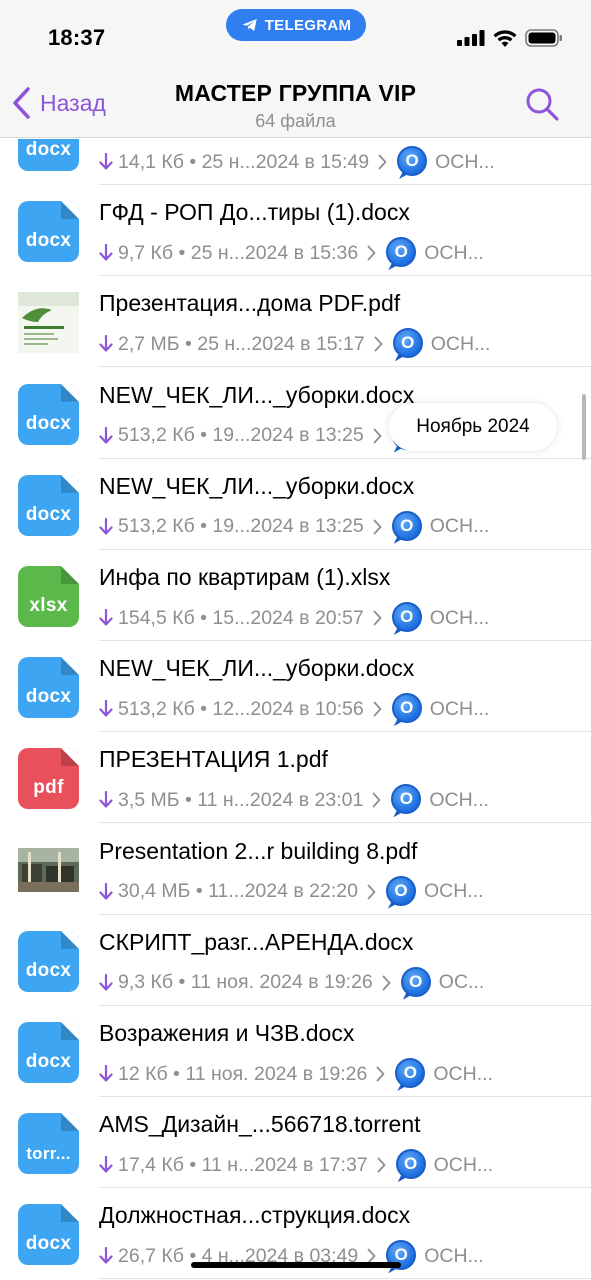 This screenshot has height=1280, width=591. I want to click on file-name: Презентация...дома PDF.pdf, so click(250, 303).